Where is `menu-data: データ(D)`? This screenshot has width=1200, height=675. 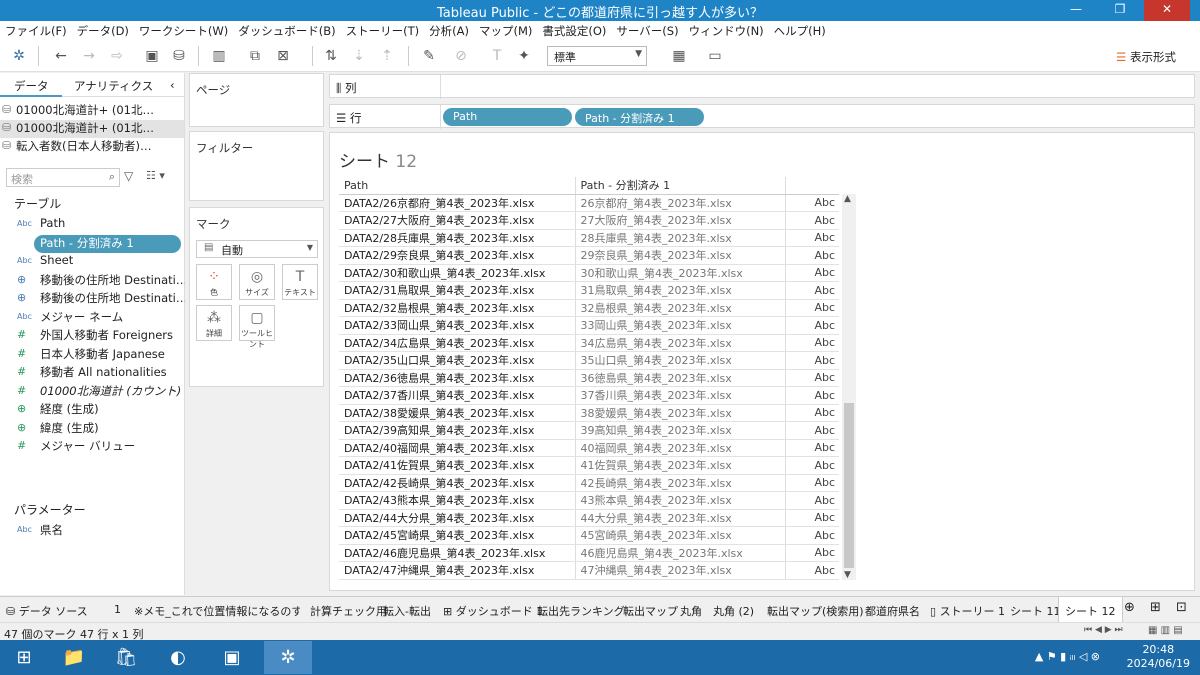
menu-data: データ(D) is located at coordinates (103, 30).